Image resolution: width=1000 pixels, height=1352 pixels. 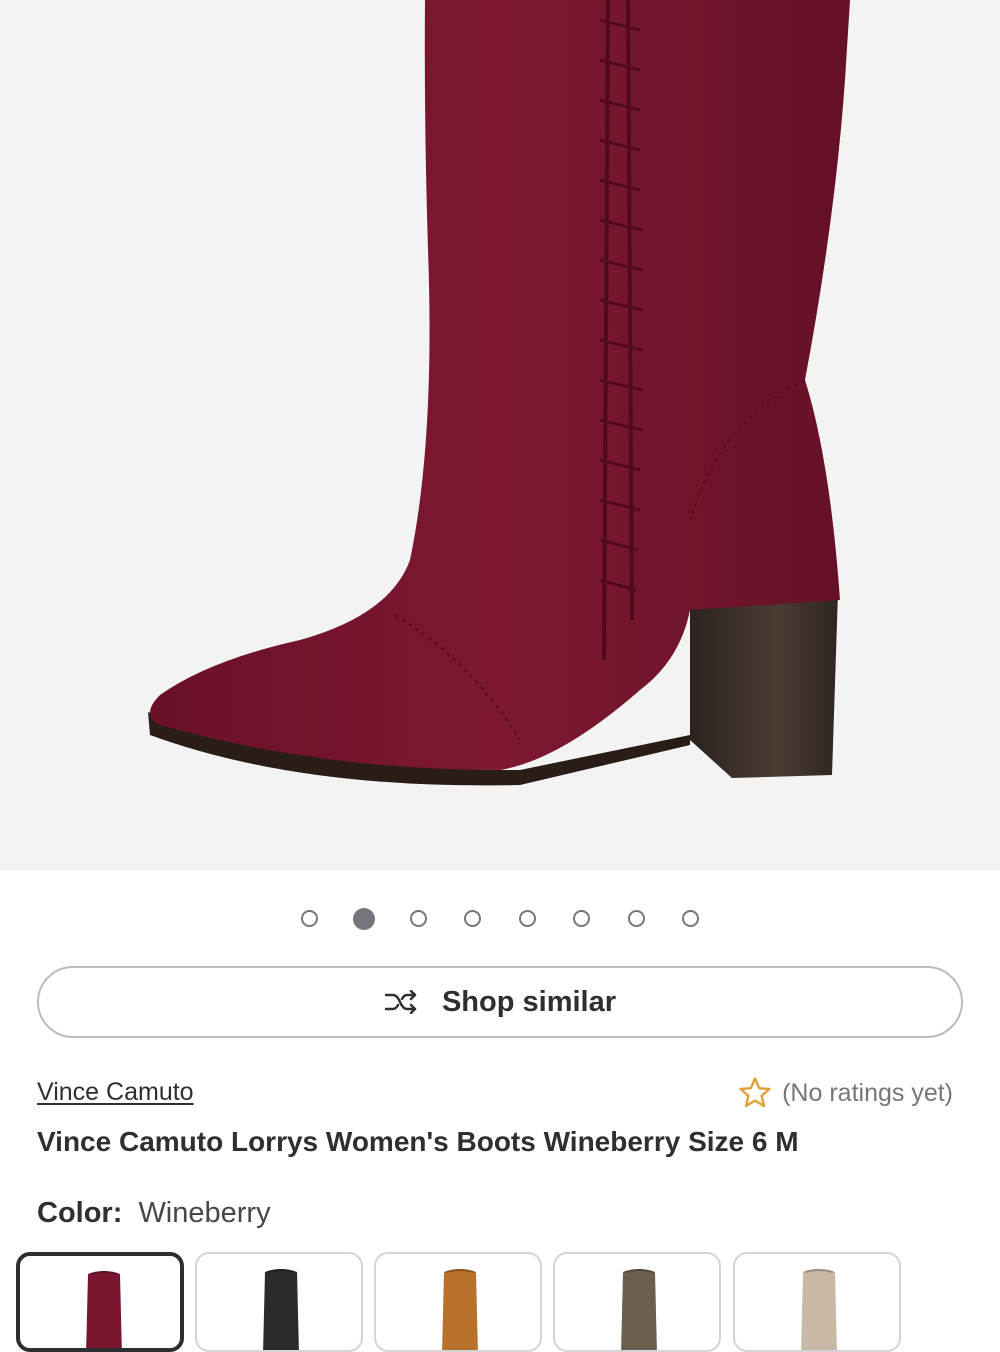 What do you see at coordinates (401, 1002) in the screenshot?
I see `shuffle-icon` at bounding box center [401, 1002].